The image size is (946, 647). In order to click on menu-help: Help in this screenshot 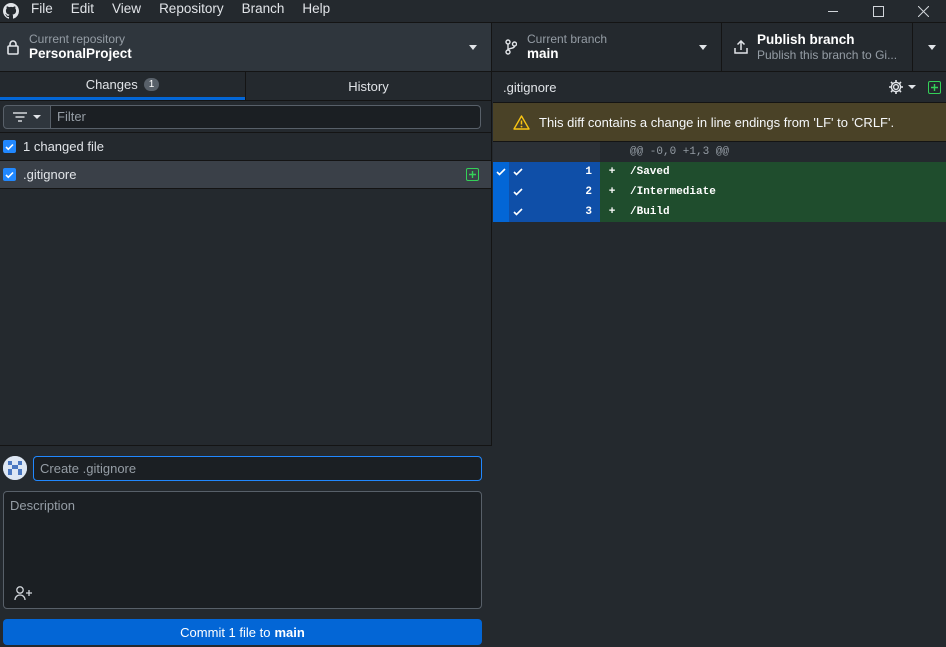, I will do `click(316, 11)`.